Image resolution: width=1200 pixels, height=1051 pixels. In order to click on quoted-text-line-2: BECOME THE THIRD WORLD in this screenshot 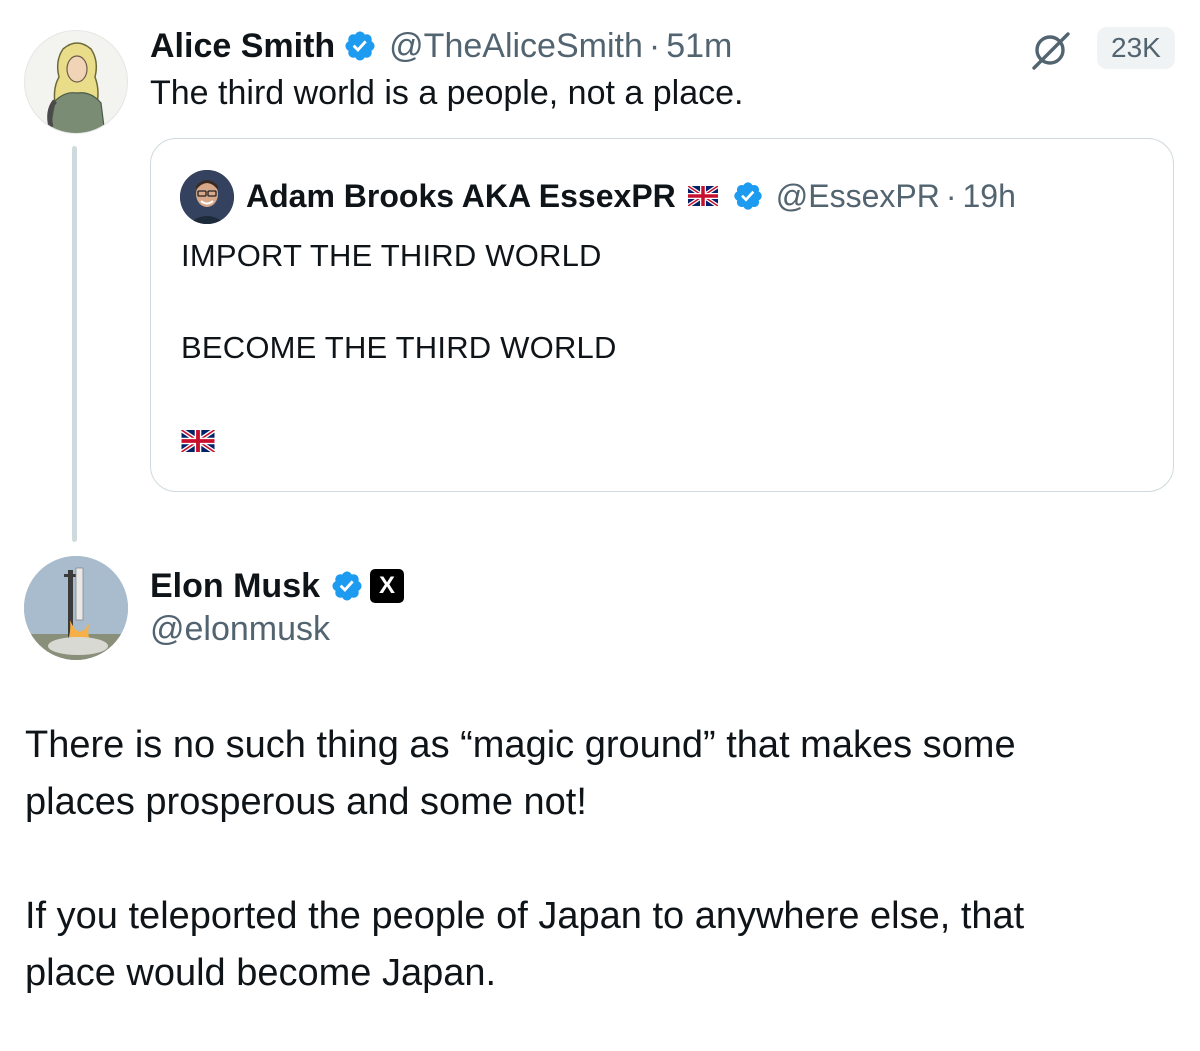, I will do `click(399, 347)`.